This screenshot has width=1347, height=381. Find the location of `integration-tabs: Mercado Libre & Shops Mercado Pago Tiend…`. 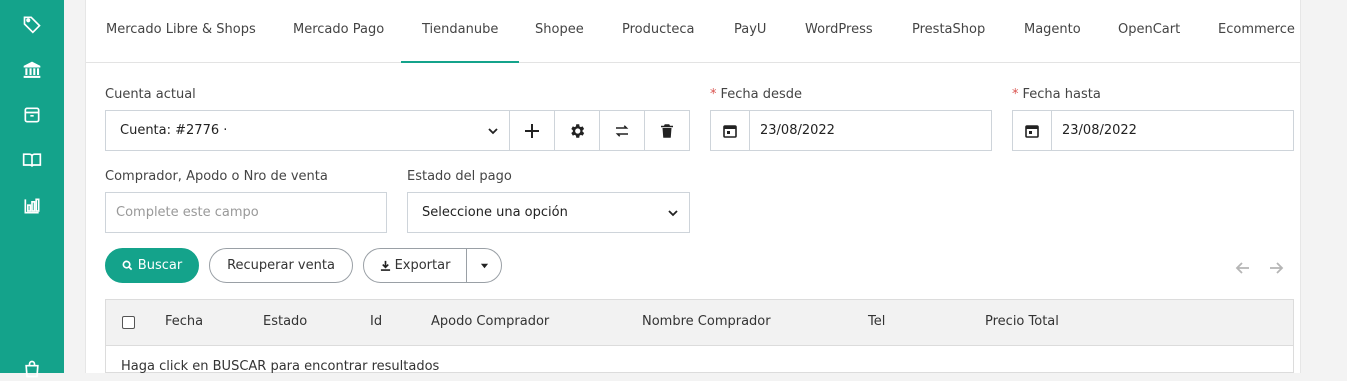

integration-tabs: Mercado Libre & Shops Mercado Pago Tiend… is located at coordinates (693, 31).